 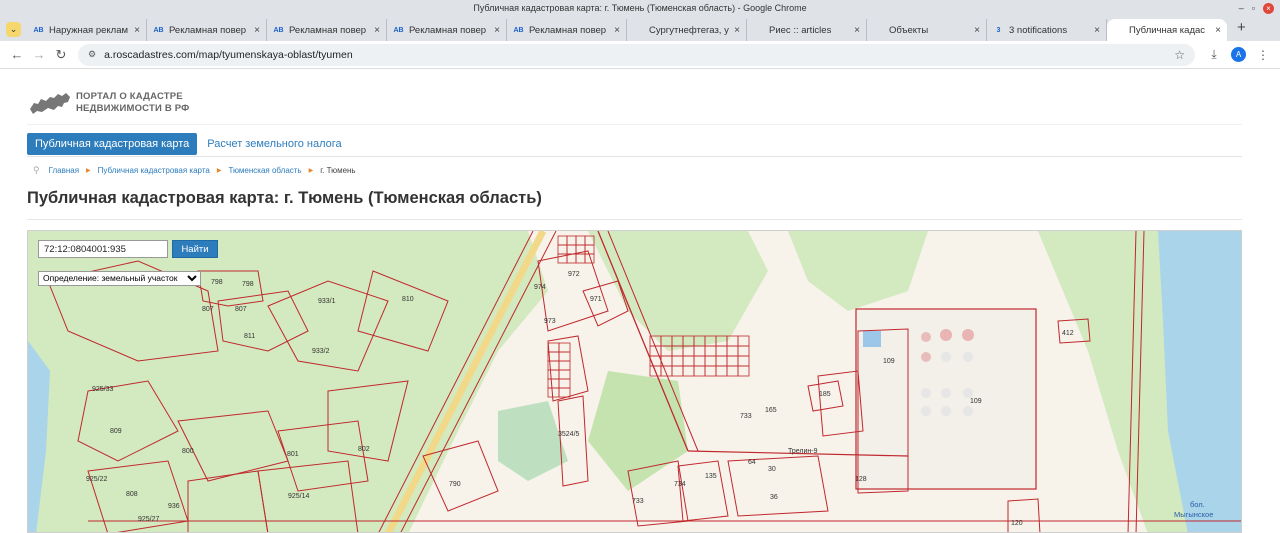 What do you see at coordinates (408, 299) in the screenshot?
I see `parcel-number-label: 810` at bounding box center [408, 299].